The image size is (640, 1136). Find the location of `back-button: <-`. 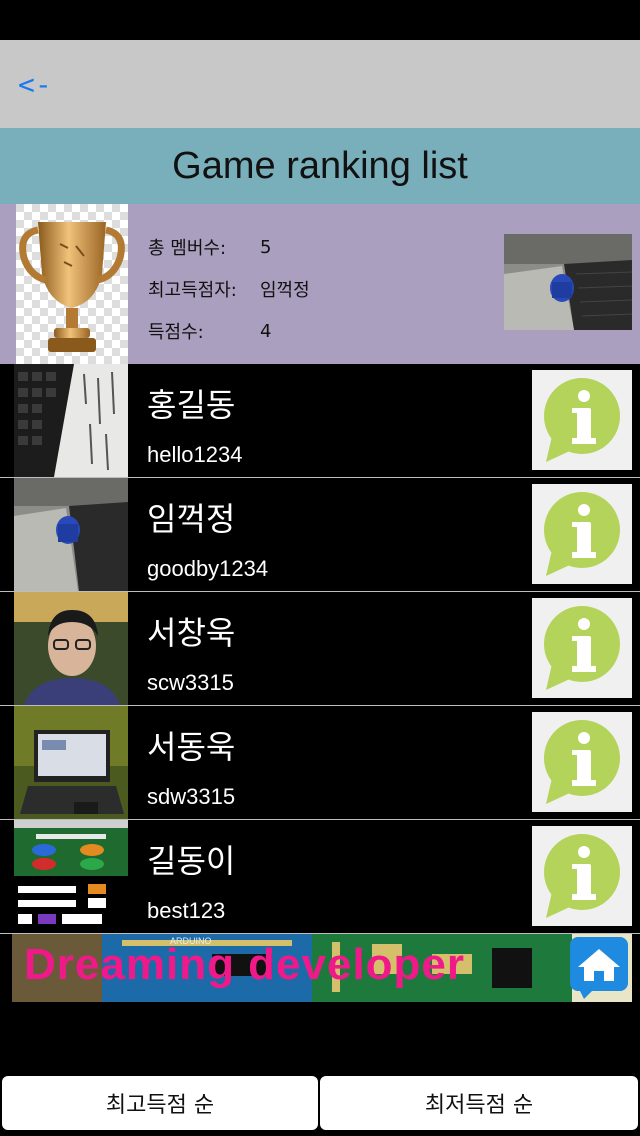

back-button: <- is located at coordinates (35, 84).